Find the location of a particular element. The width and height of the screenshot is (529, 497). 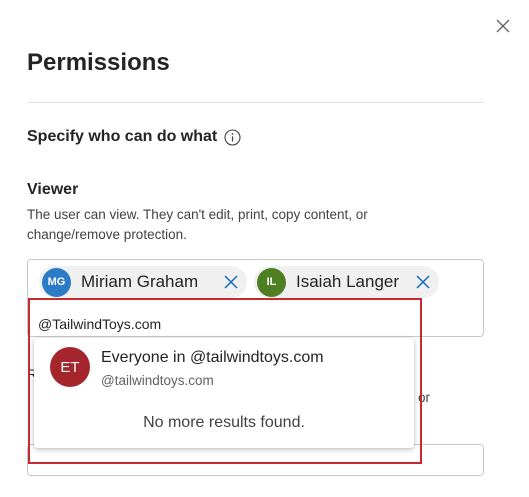

background-partial-text: or is located at coordinates (424, 397).